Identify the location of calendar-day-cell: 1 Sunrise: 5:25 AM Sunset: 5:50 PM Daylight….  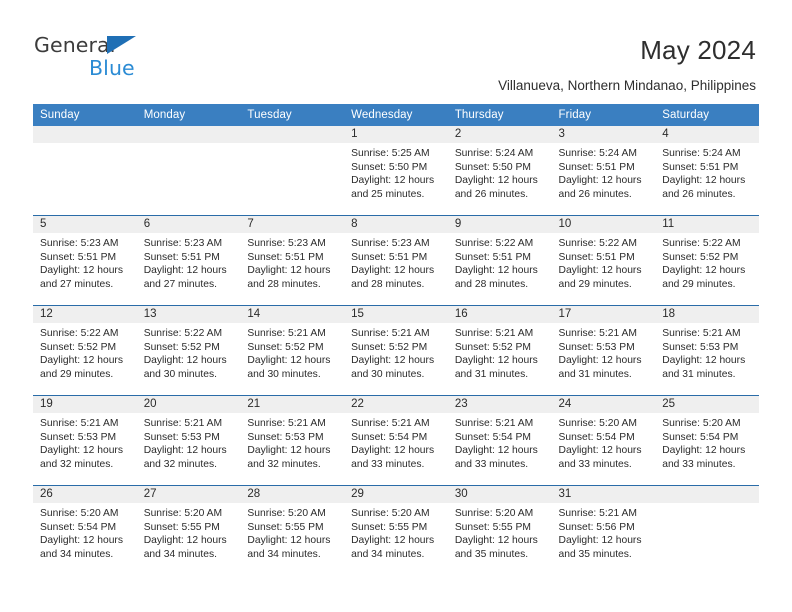
(396, 171).